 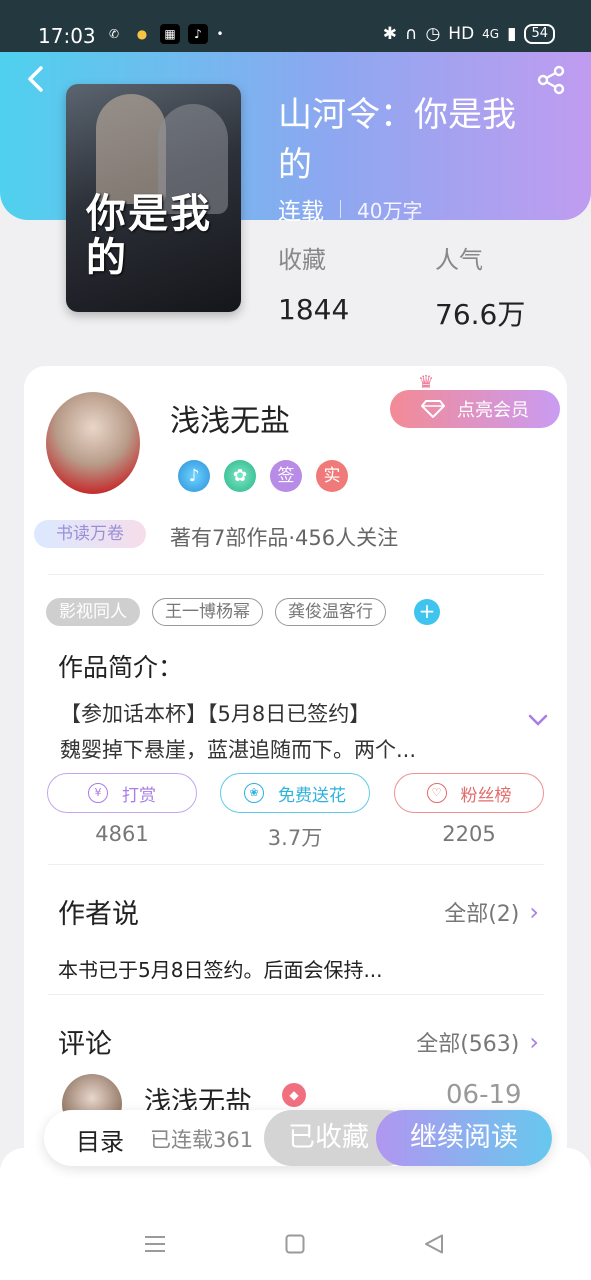 What do you see at coordinates (313, 283) in the screenshot?
I see `stat-favorites: 收藏 1844` at bounding box center [313, 283].